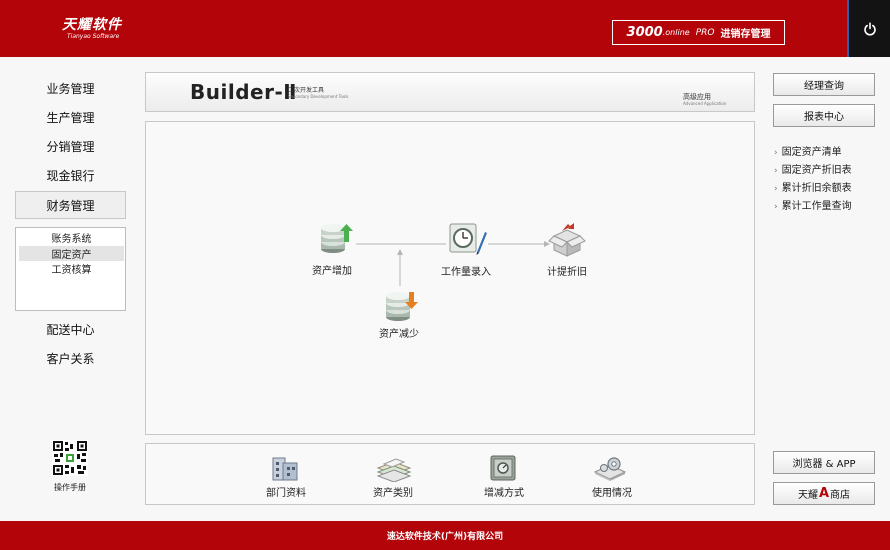 The height and width of the screenshot is (550, 890). Describe the element at coordinates (840, 495) in the screenshot. I see `store-suffix: 商店` at that location.